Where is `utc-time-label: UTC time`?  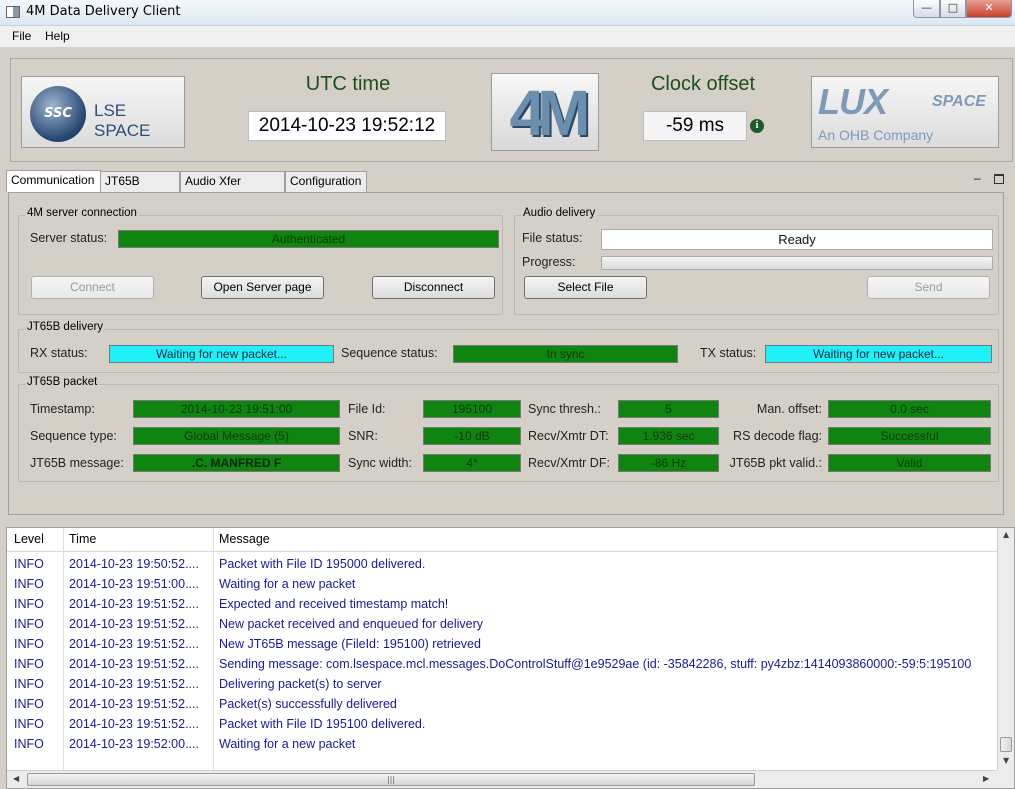 utc-time-label: UTC time is located at coordinates (348, 84).